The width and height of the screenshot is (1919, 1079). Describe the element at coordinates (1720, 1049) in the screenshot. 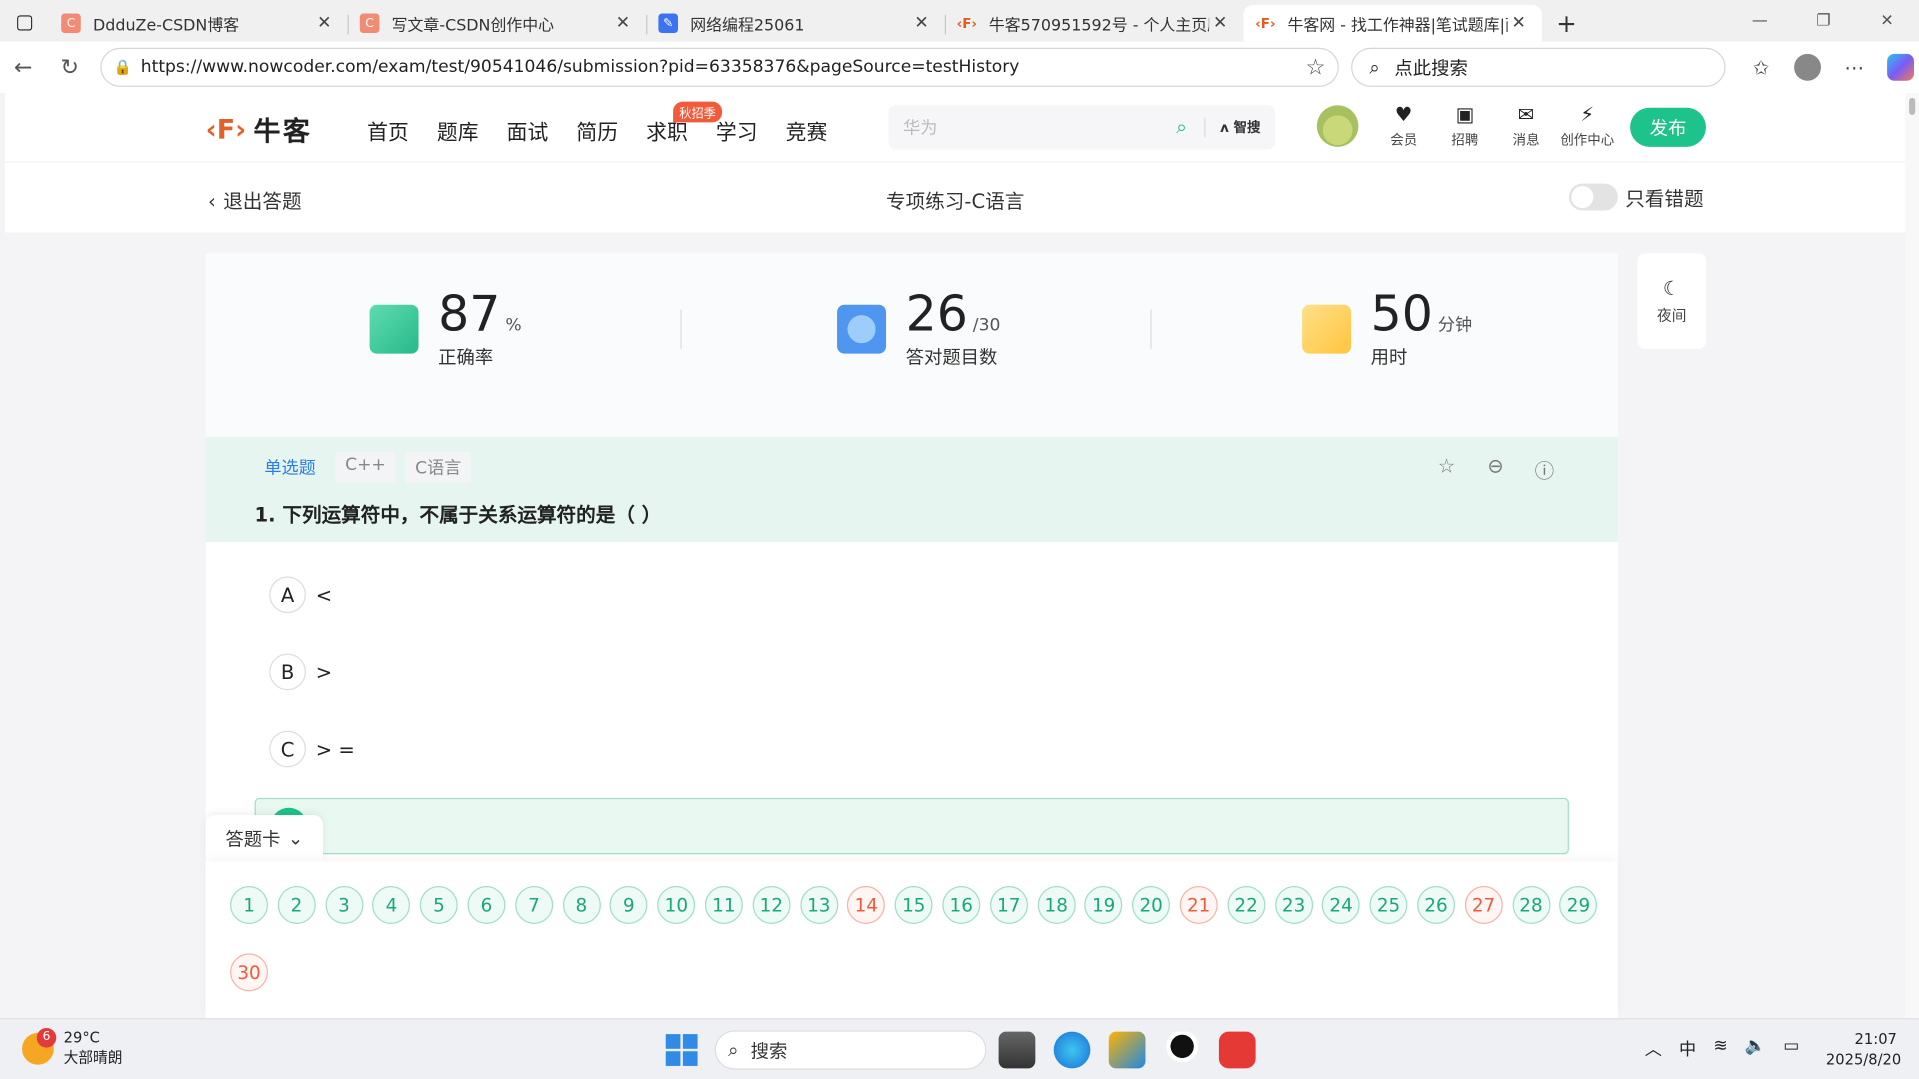

I see `wifi-icon: ≋` at that location.